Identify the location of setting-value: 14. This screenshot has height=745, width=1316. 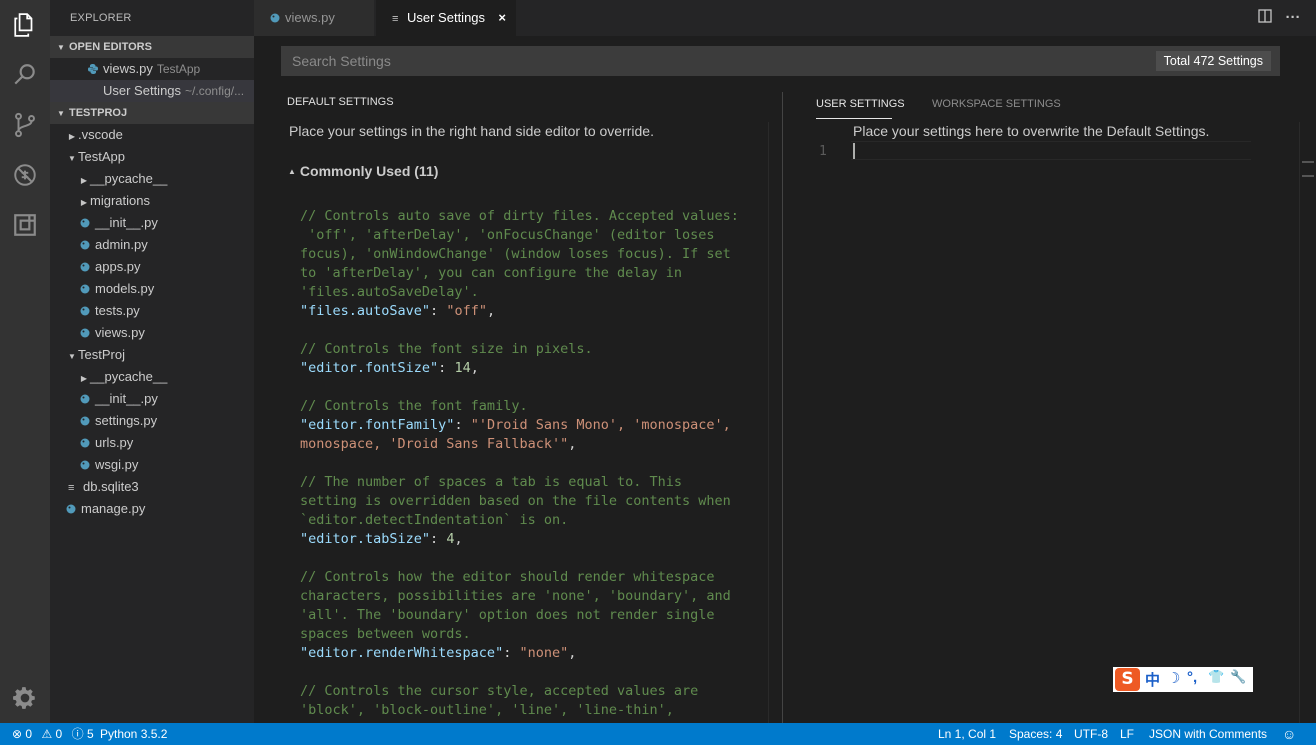
(462, 368).